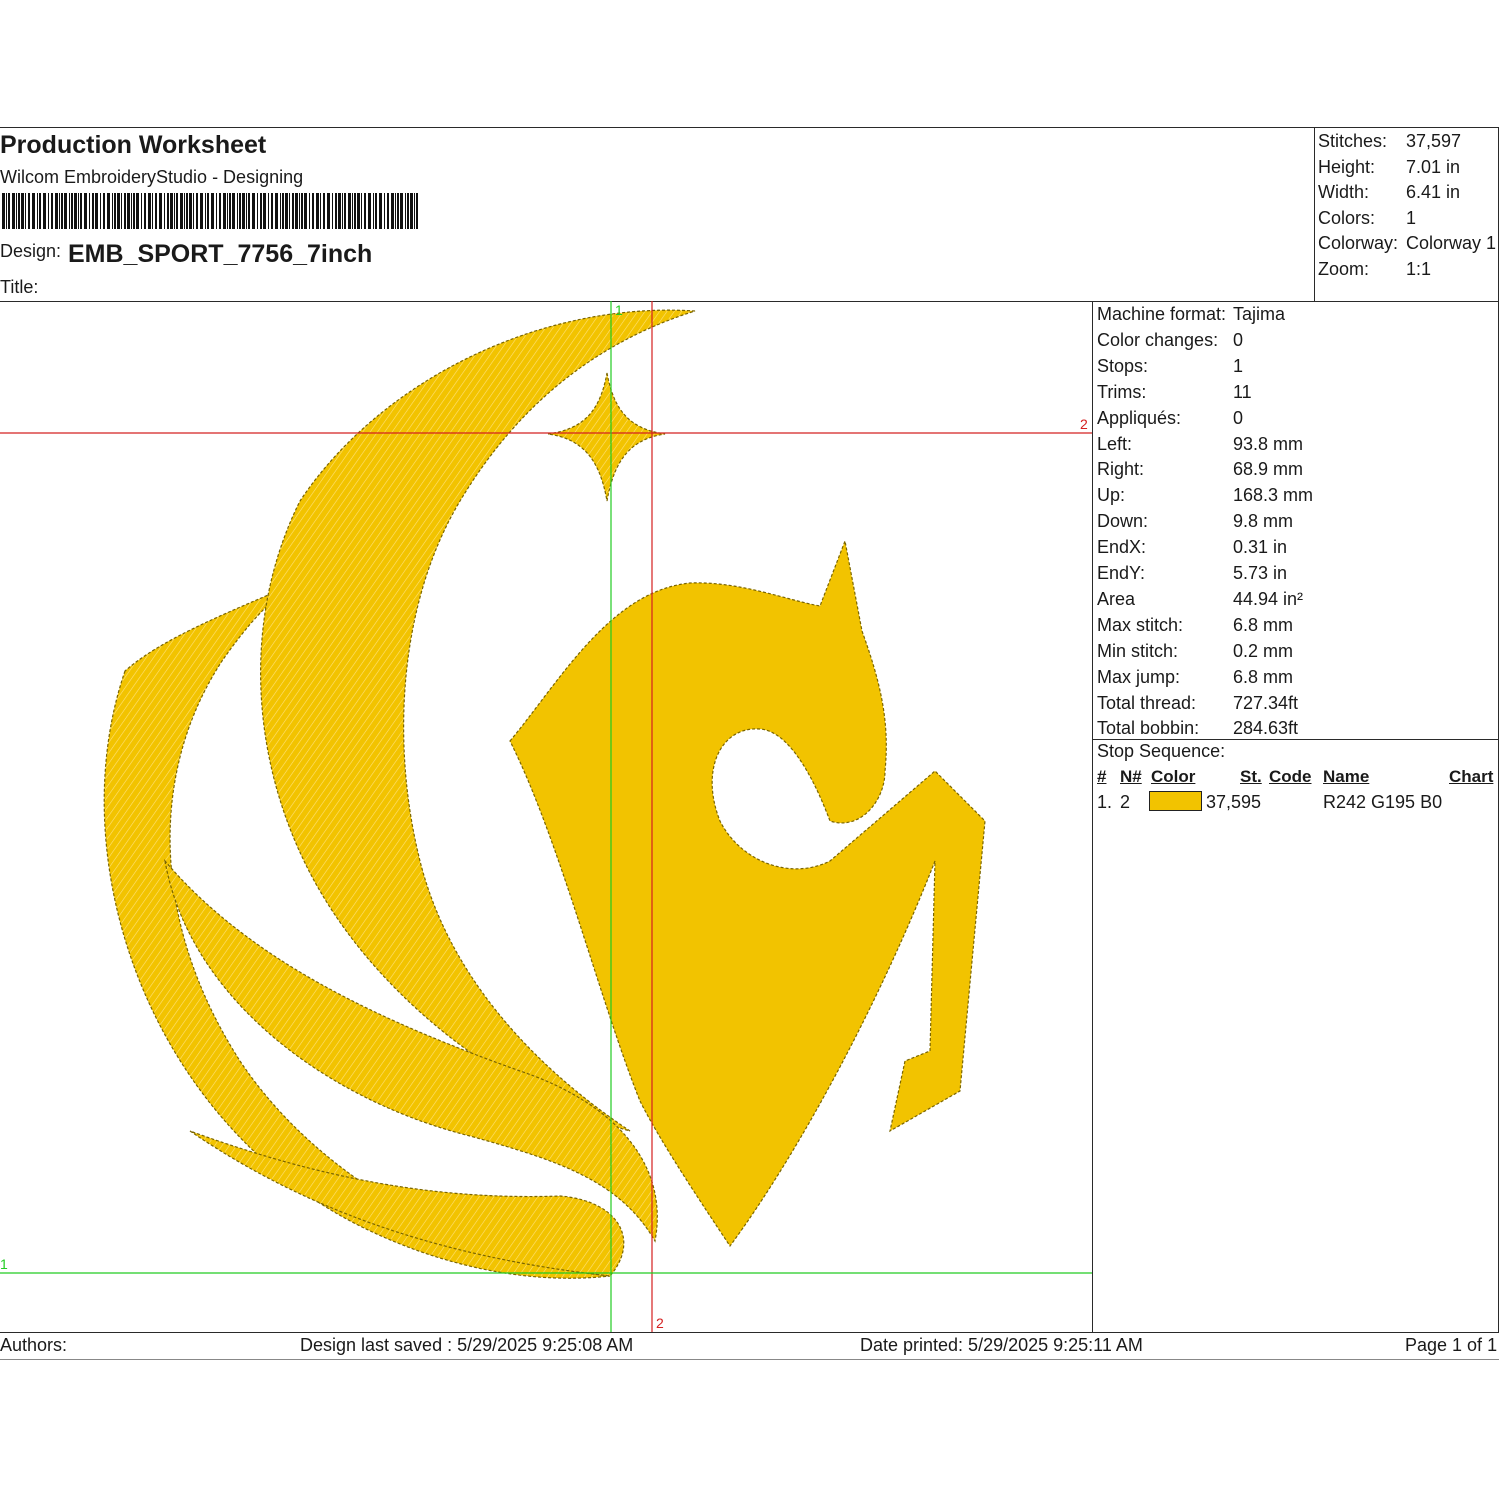  What do you see at coordinates (1259, 314) in the screenshot?
I see `detail-value: Tajima` at bounding box center [1259, 314].